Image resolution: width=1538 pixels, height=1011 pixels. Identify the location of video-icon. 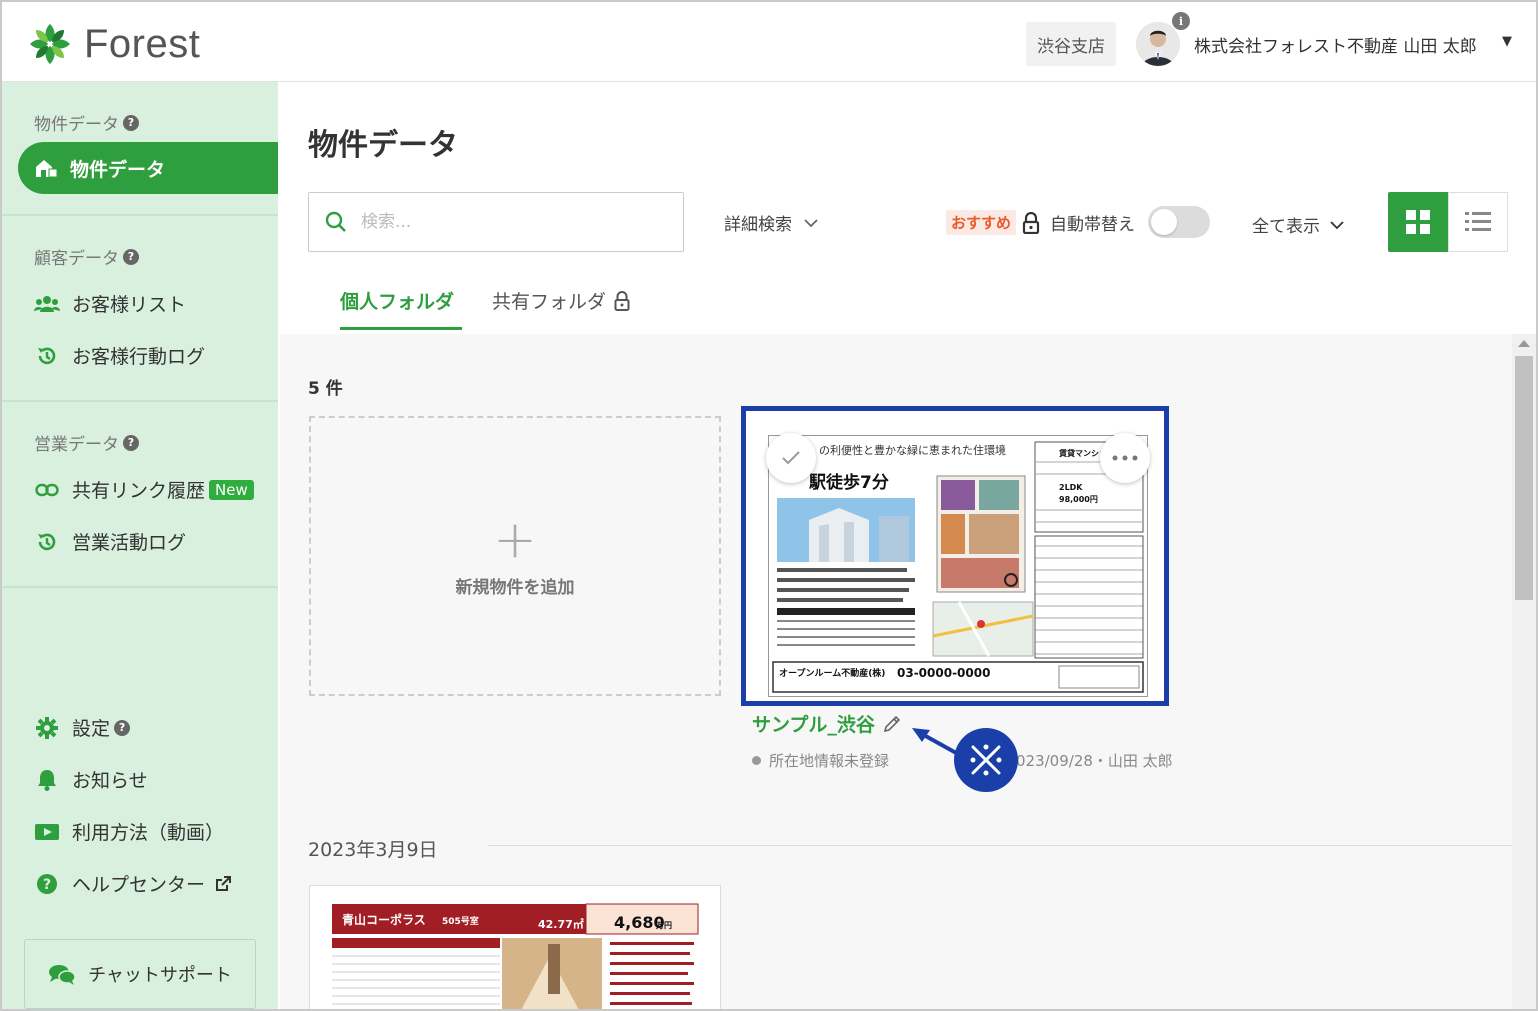
(47, 832).